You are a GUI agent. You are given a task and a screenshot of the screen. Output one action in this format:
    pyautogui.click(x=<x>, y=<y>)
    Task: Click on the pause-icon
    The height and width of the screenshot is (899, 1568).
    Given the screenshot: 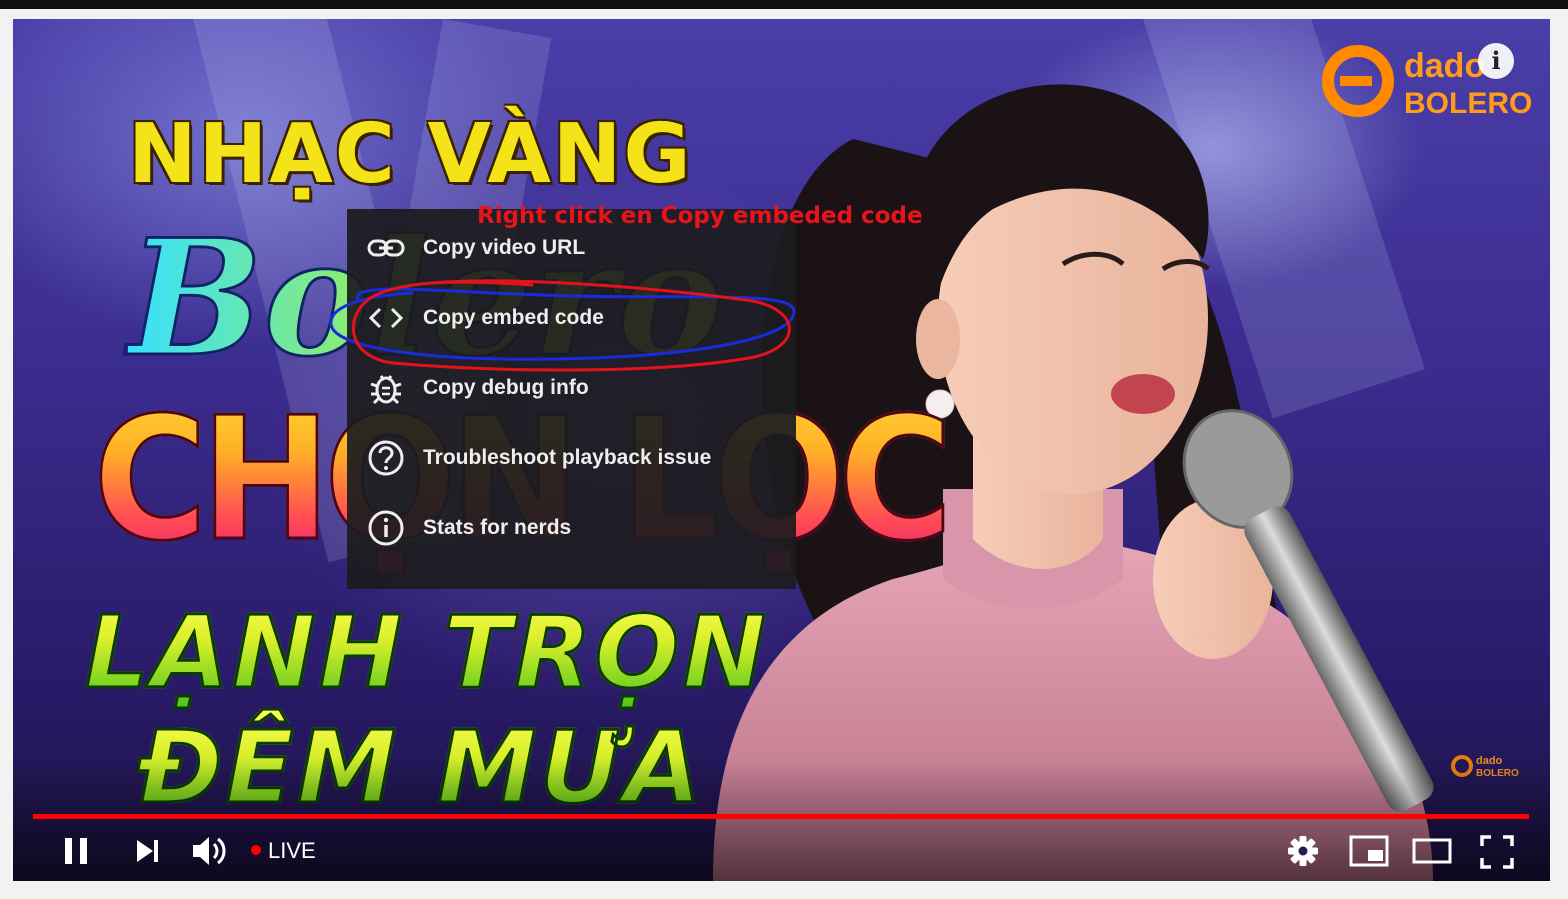 What is the action you would take?
    pyautogui.click(x=76, y=851)
    